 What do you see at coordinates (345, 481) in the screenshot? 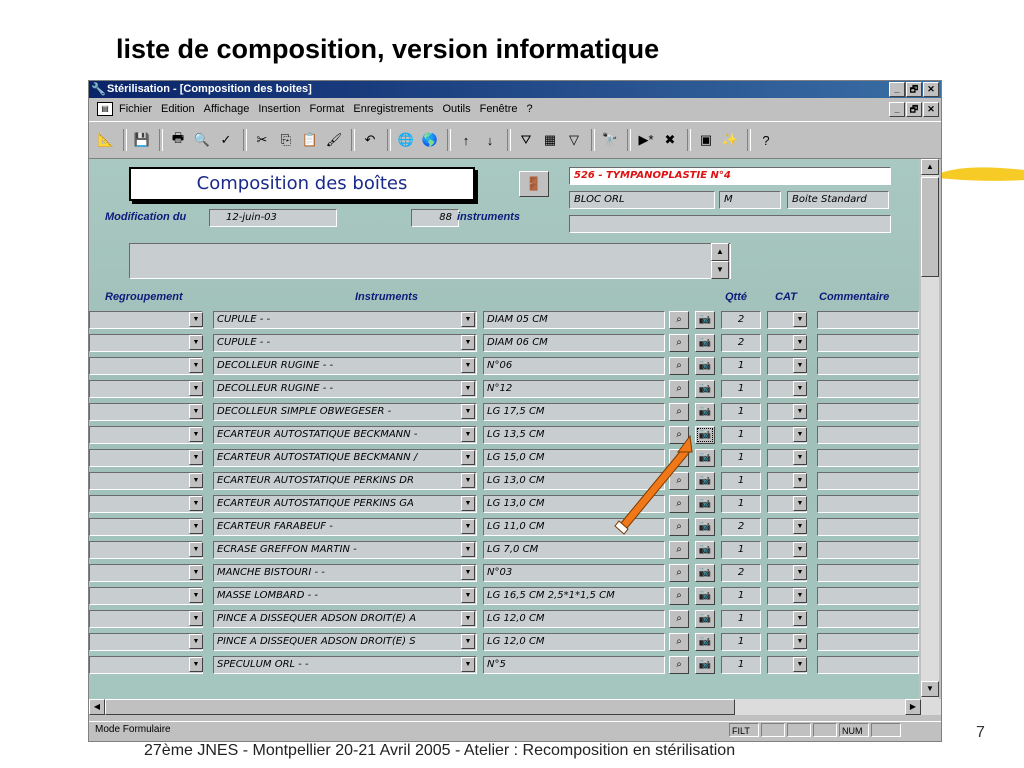
I see `instrument-combo: ECARTEUR AUTOSTATIQUE PERKINS DR` at bounding box center [345, 481].